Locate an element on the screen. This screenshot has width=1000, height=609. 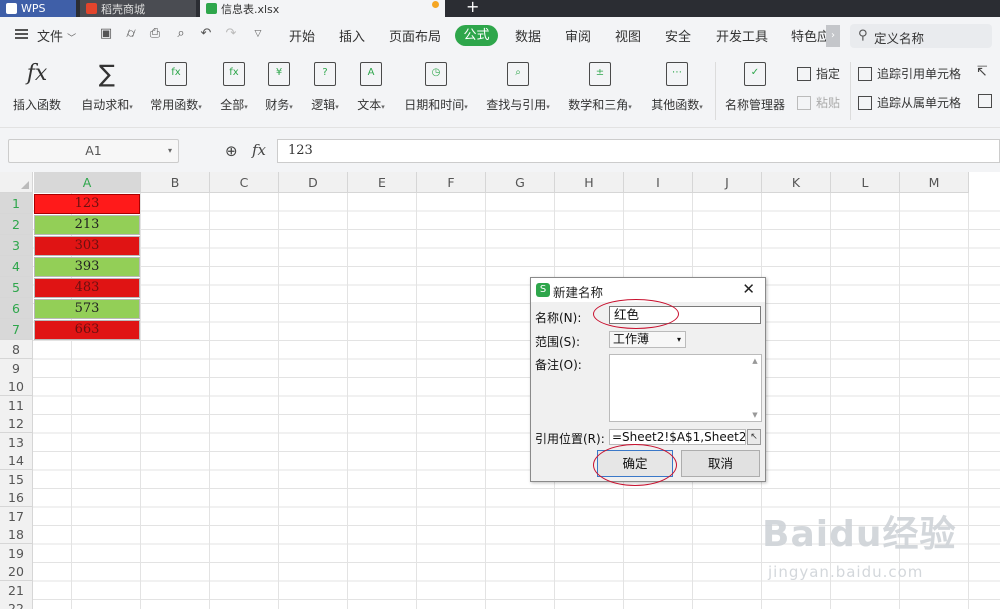
close-icon: ✕ is located at coordinates (748, 289).